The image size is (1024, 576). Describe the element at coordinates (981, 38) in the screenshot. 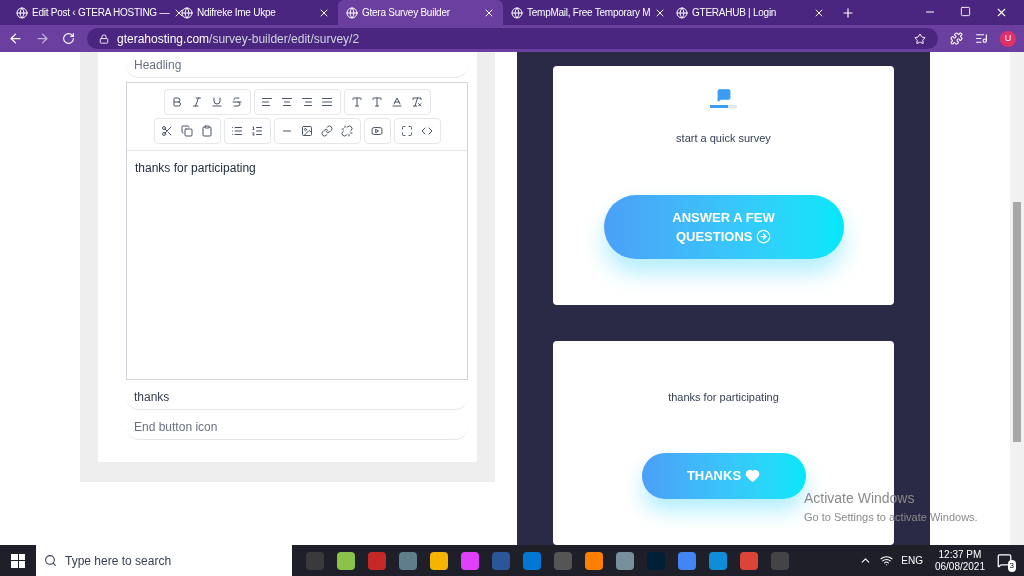

I see `media-icon` at that location.